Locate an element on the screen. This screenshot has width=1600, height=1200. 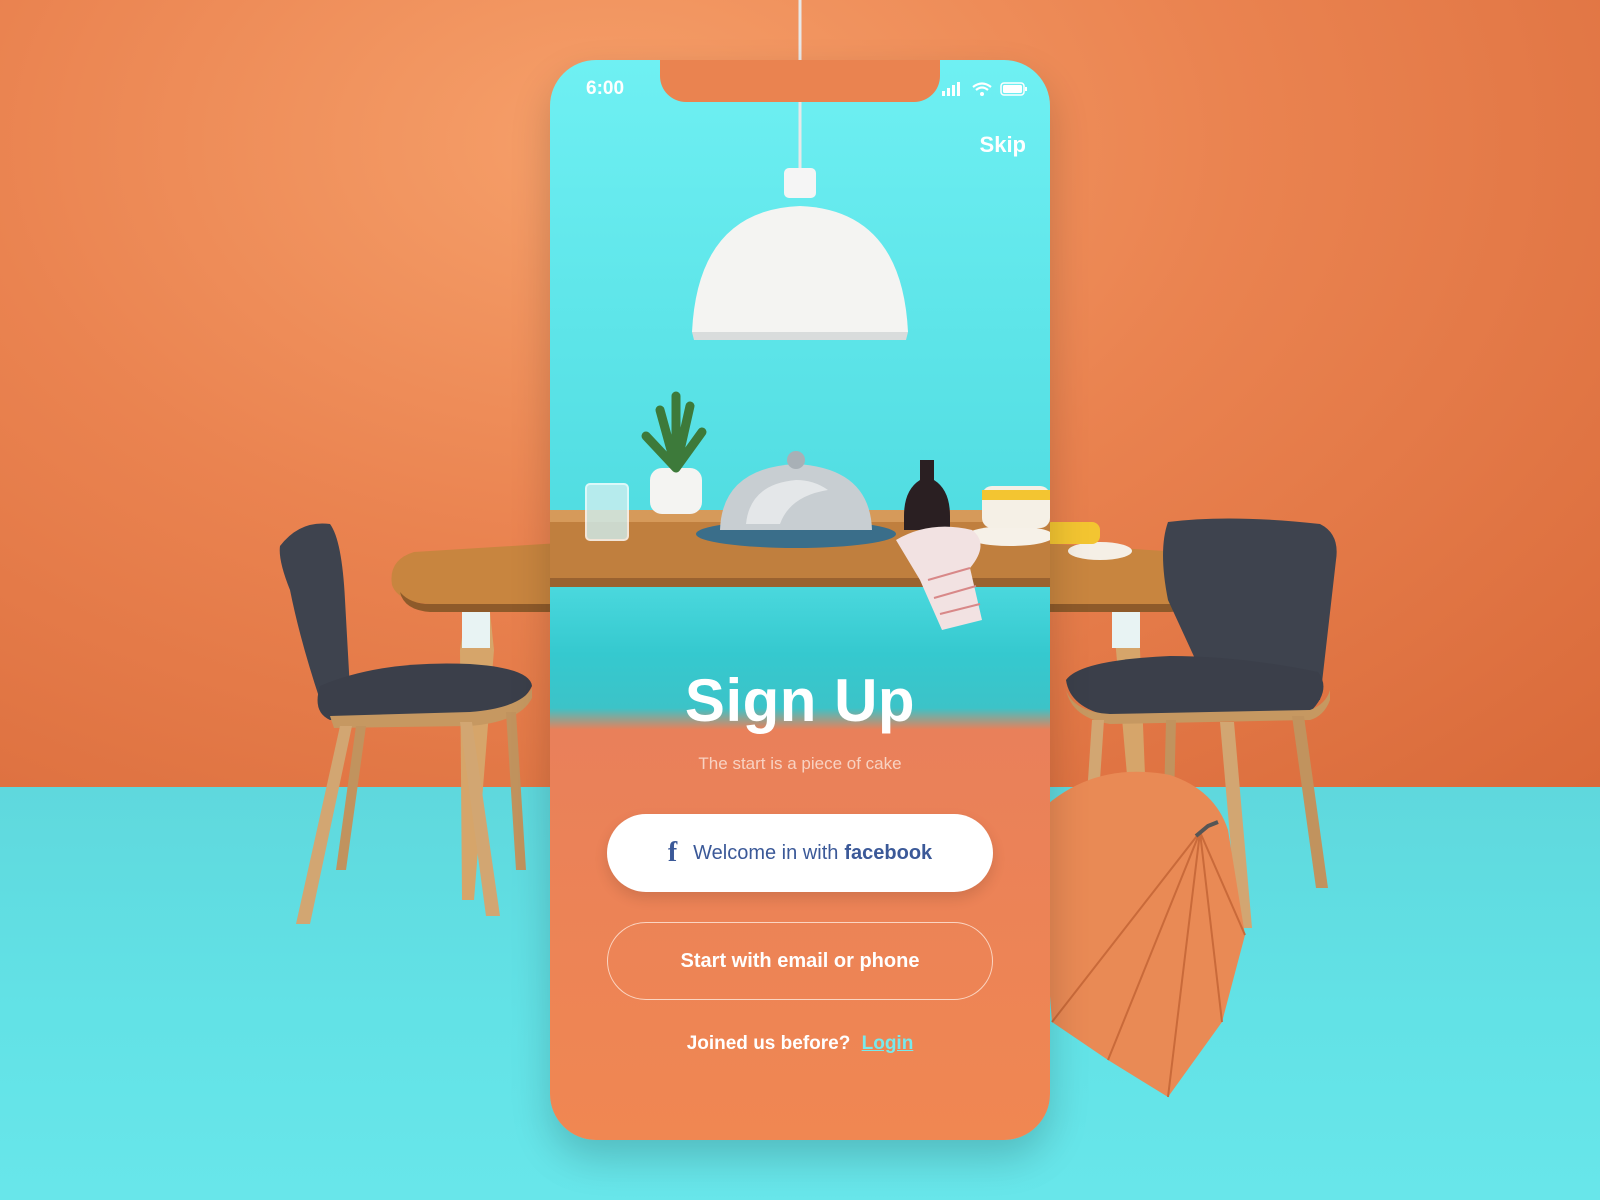
table-leg-cap-left is located at coordinates (476, 630).